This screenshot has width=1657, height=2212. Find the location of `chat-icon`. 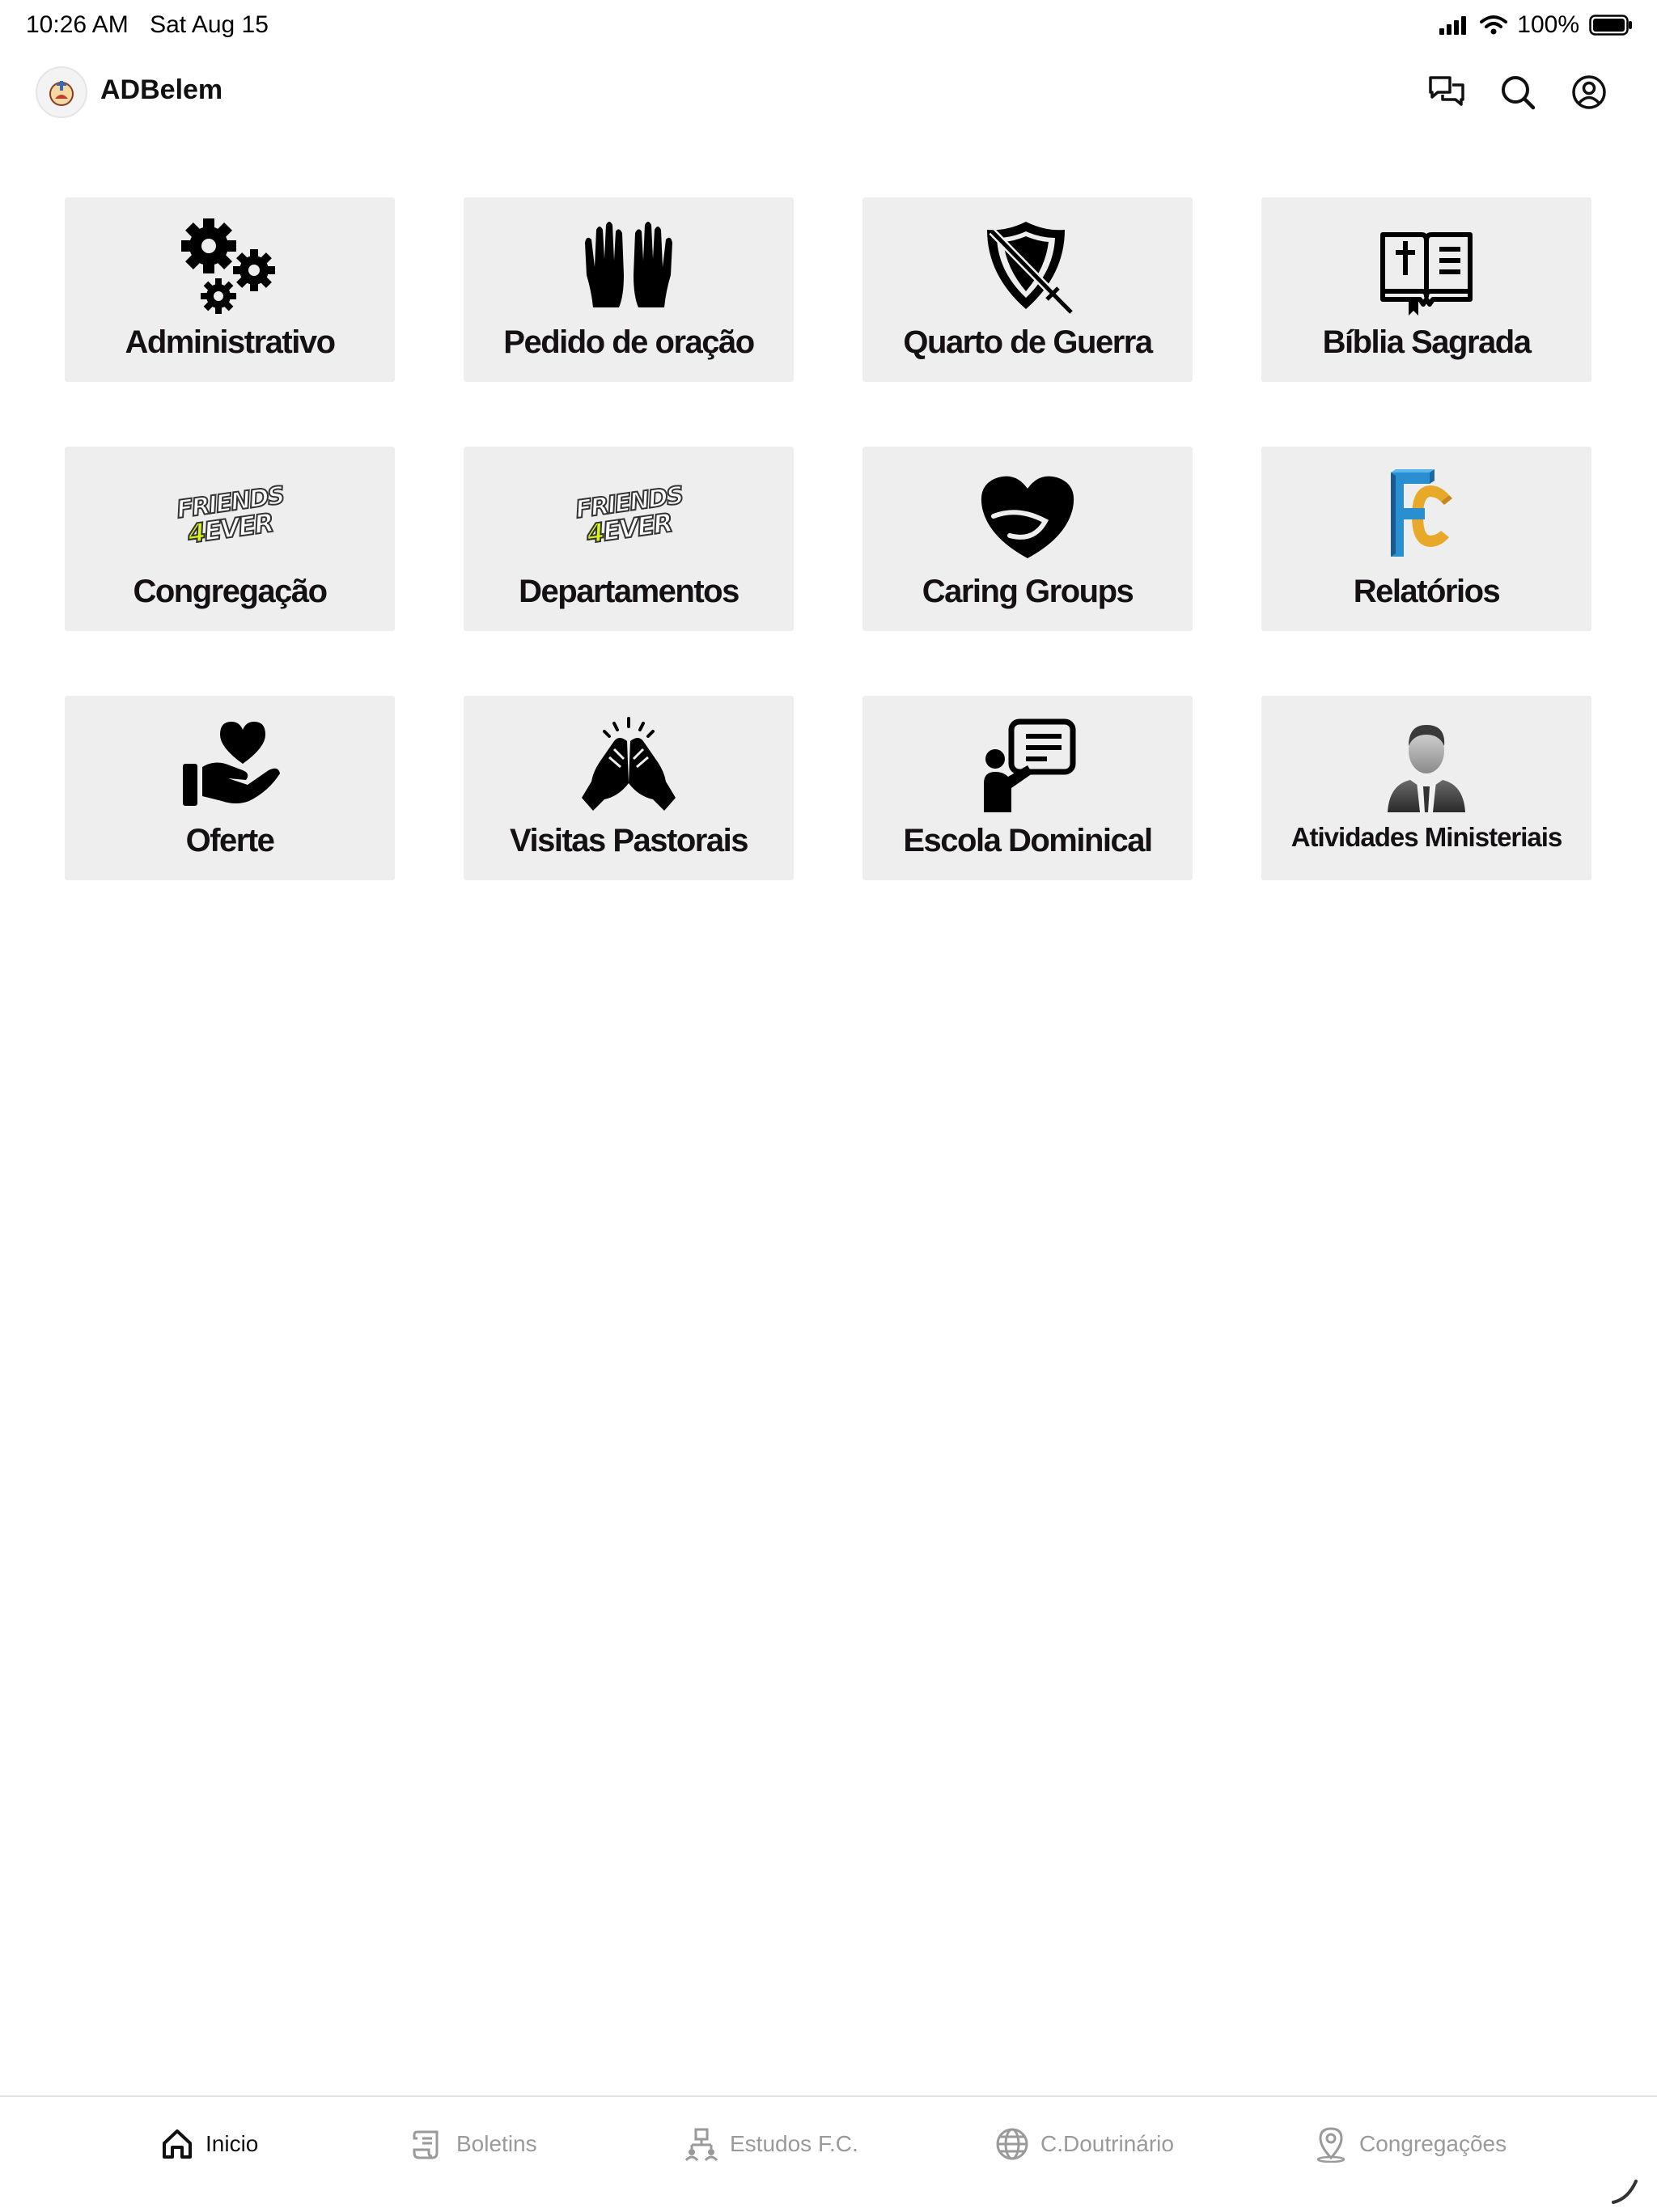

chat-icon is located at coordinates (1446, 91).